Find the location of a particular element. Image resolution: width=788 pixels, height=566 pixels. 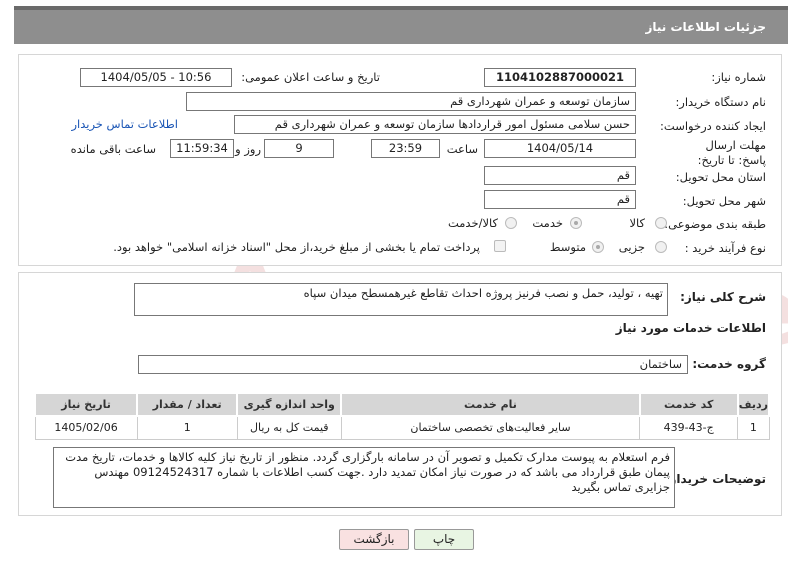

delivery-city-label: شهر محل تحویل: is located at coordinates (724, 201).